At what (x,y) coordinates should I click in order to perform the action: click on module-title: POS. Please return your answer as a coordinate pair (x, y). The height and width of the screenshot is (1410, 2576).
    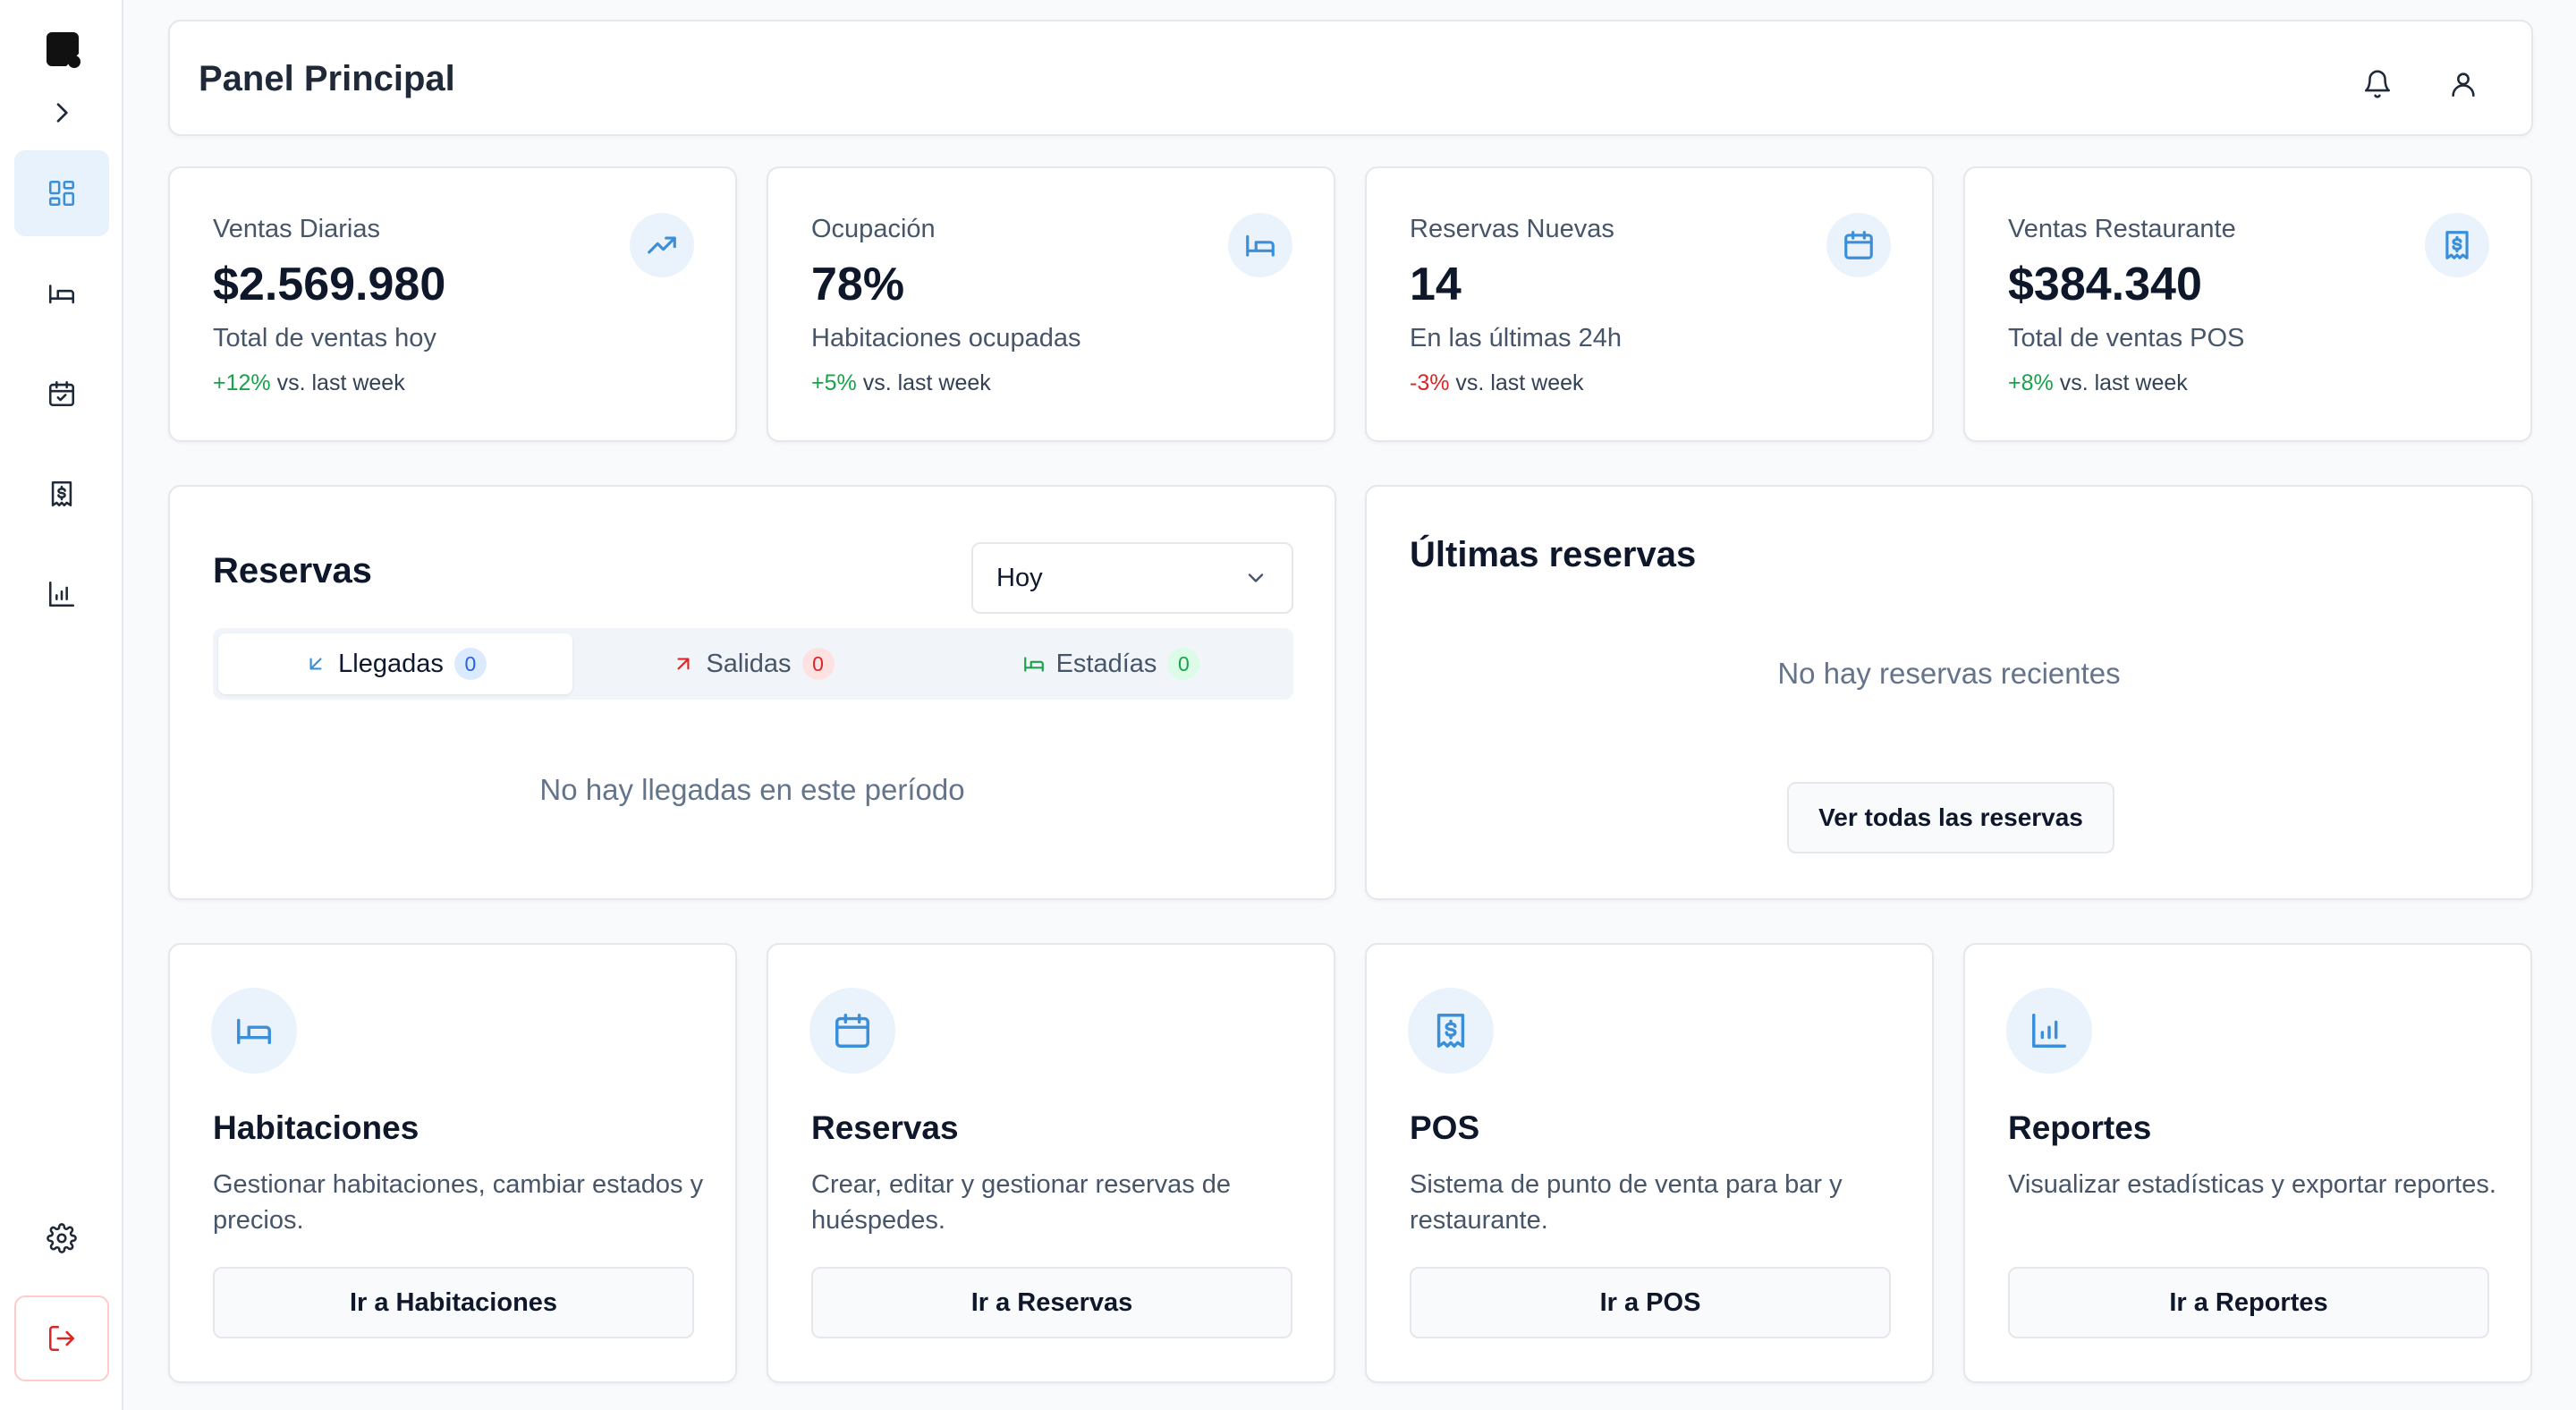
    Looking at the image, I should click on (1445, 1128).